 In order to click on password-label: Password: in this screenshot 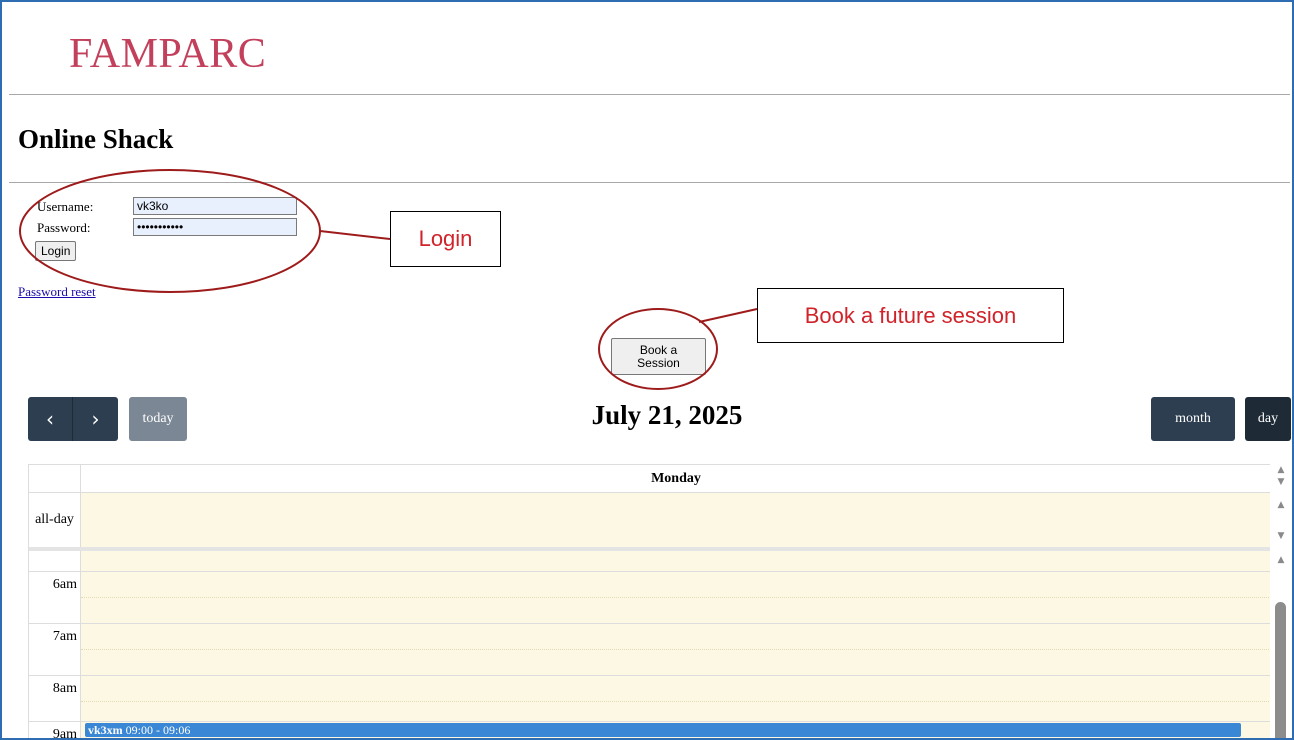, I will do `click(64, 227)`.